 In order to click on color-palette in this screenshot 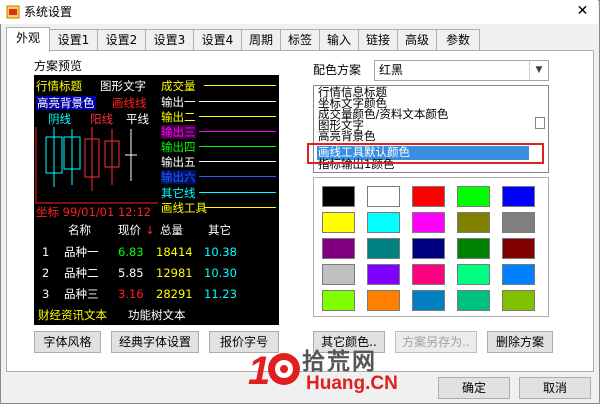, I will do `click(431, 247)`.